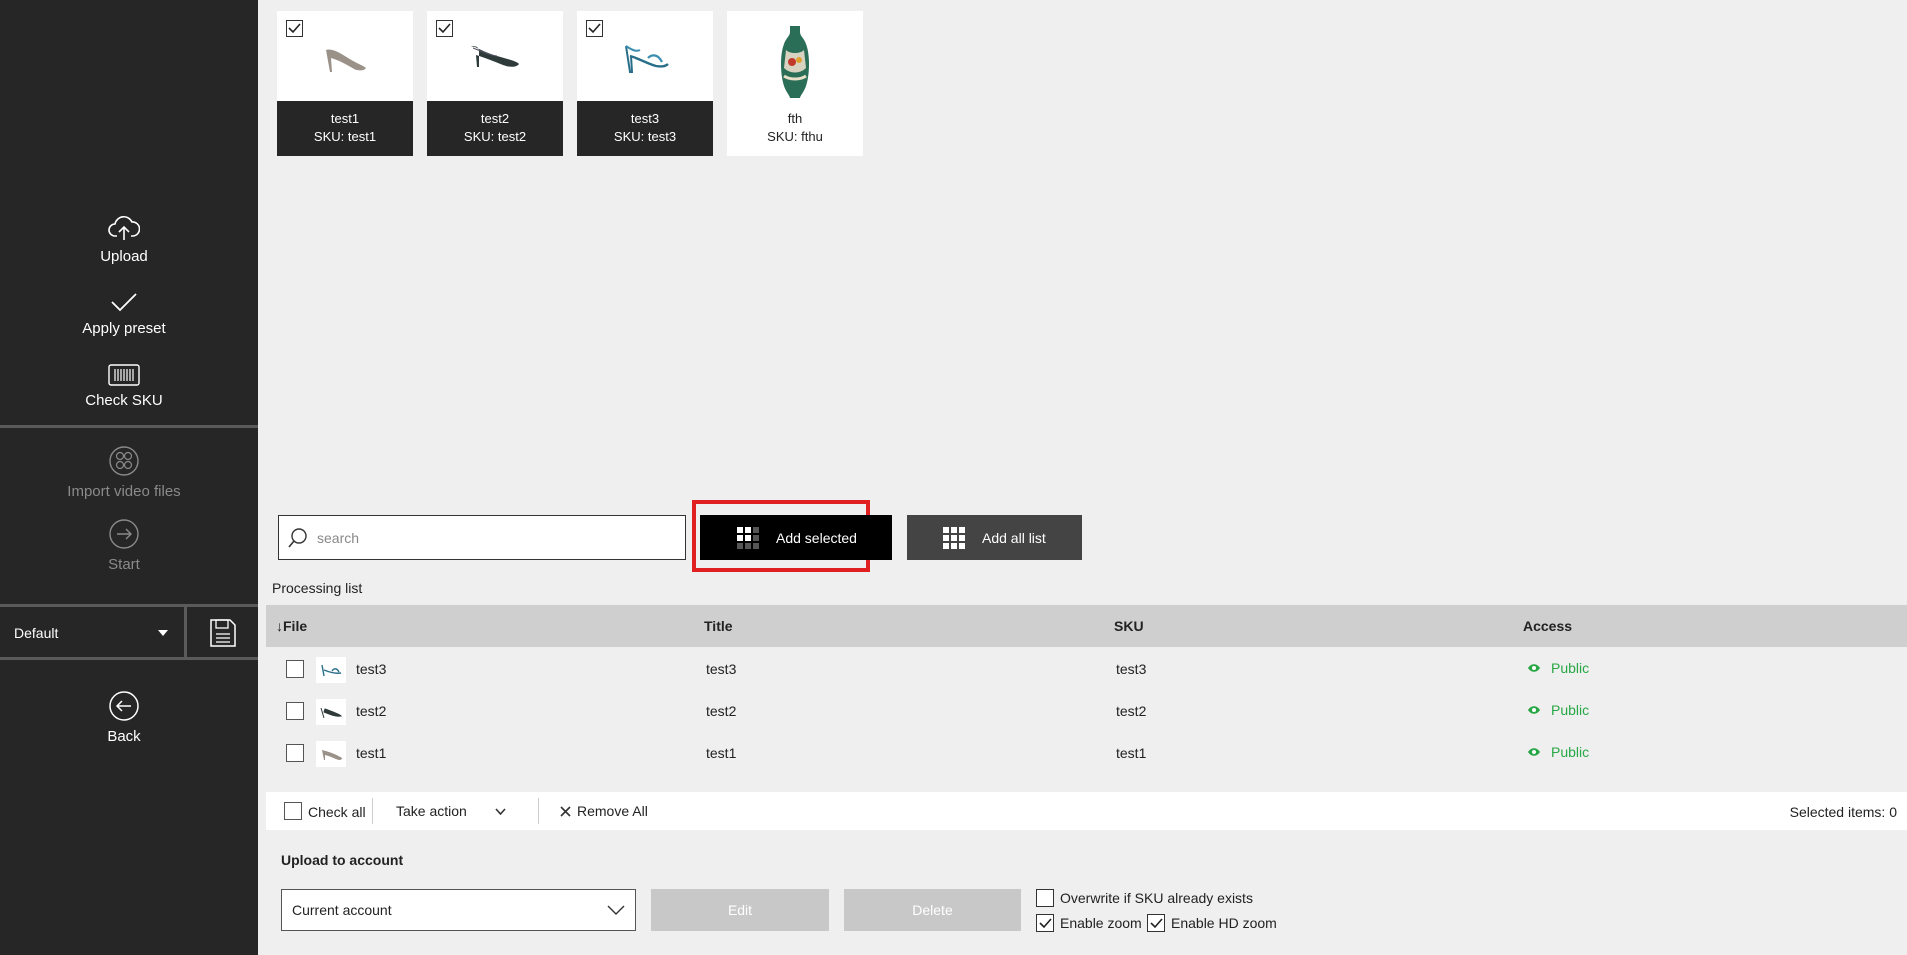  What do you see at coordinates (1534, 710) in the screenshot?
I see `eye-icon` at bounding box center [1534, 710].